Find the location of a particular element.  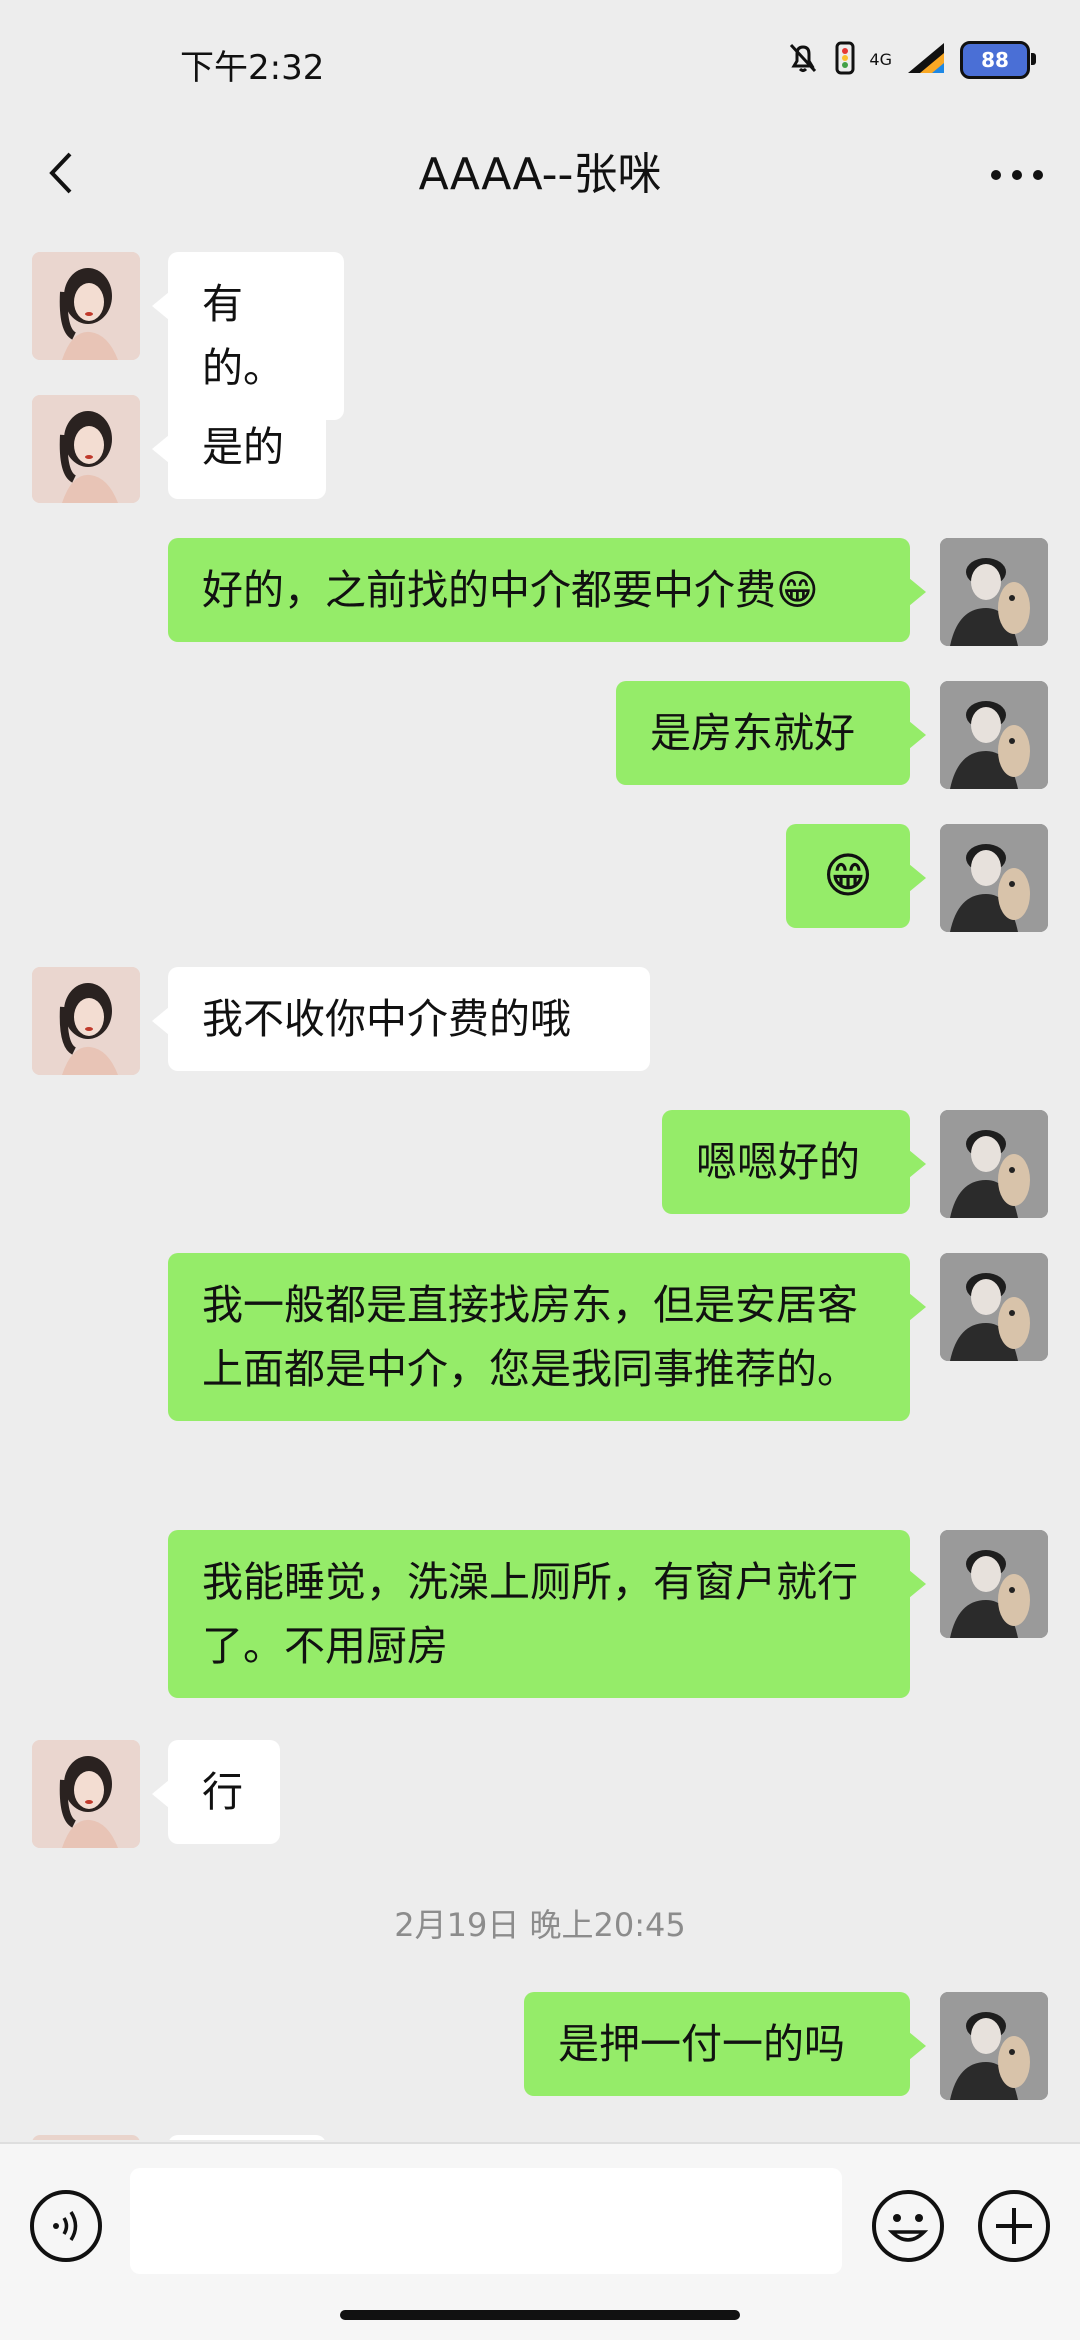

emoji-button is located at coordinates (908, 2226).